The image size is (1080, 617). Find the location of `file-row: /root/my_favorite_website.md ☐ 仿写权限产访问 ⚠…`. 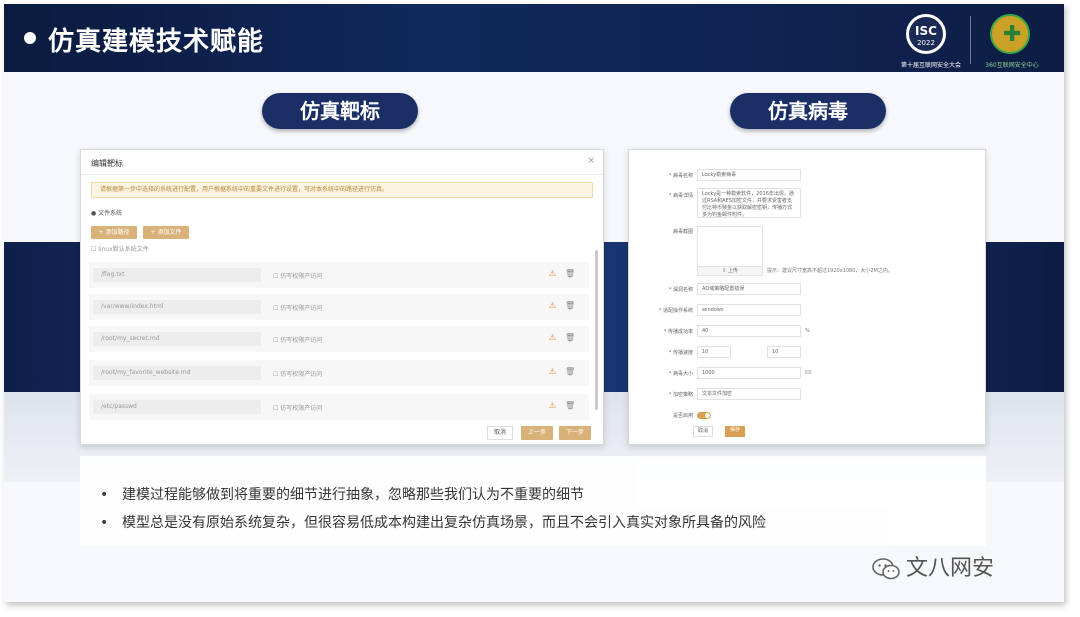

file-row: /root/my_favorite_website.md ☐ 仿写权限产访问 ⚠… is located at coordinates (339, 373).